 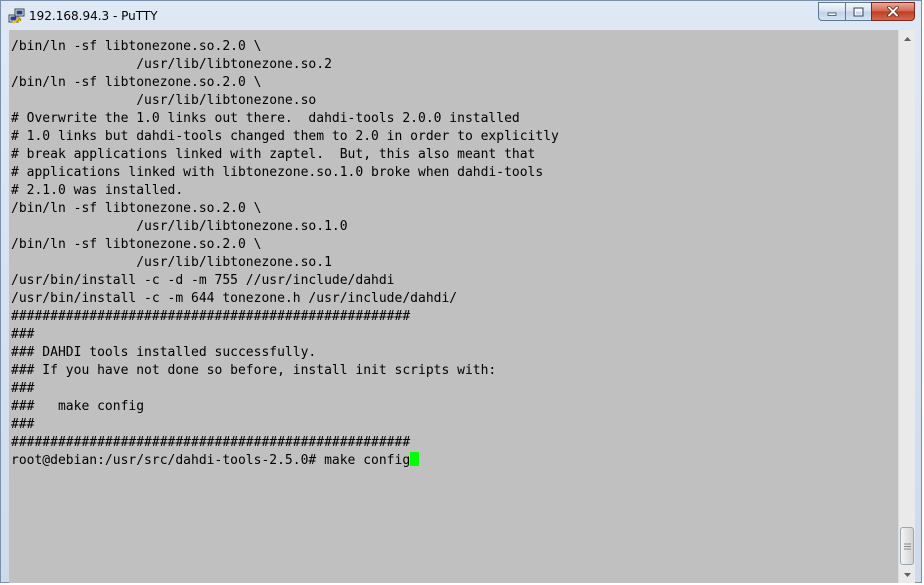 What do you see at coordinates (171, 262) in the screenshot?
I see `terminal-line: /usr/lib/libtonezone.so.1` at bounding box center [171, 262].